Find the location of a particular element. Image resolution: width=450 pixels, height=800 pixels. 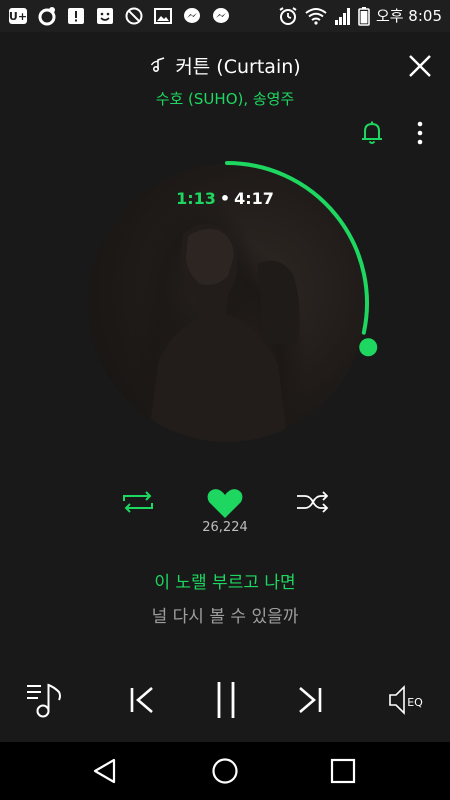

system-status: 오후 8:05 is located at coordinates (360, 15).